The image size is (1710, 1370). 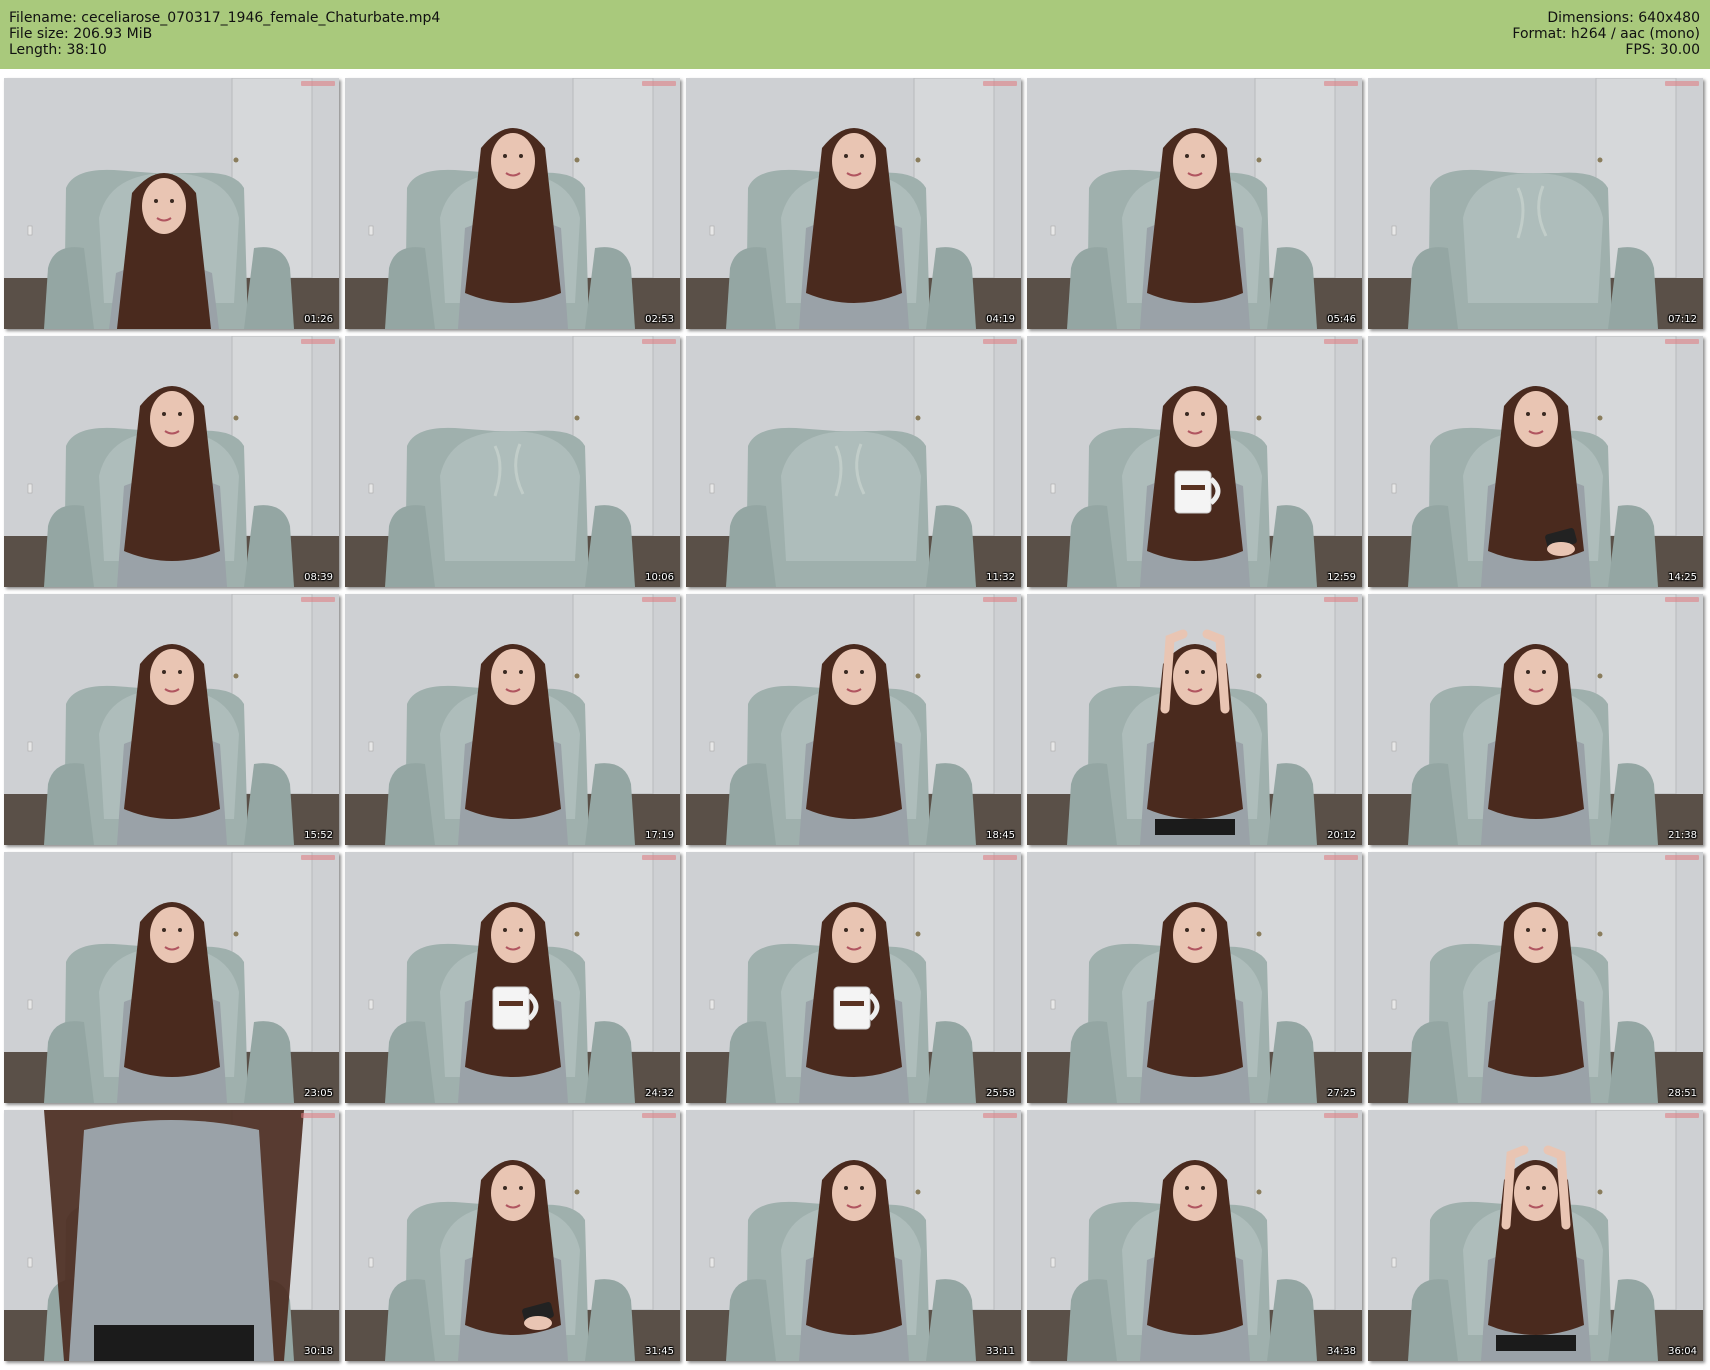 I want to click on video-frame-thumbnail: 33:11, so click(x=853, y=1235).